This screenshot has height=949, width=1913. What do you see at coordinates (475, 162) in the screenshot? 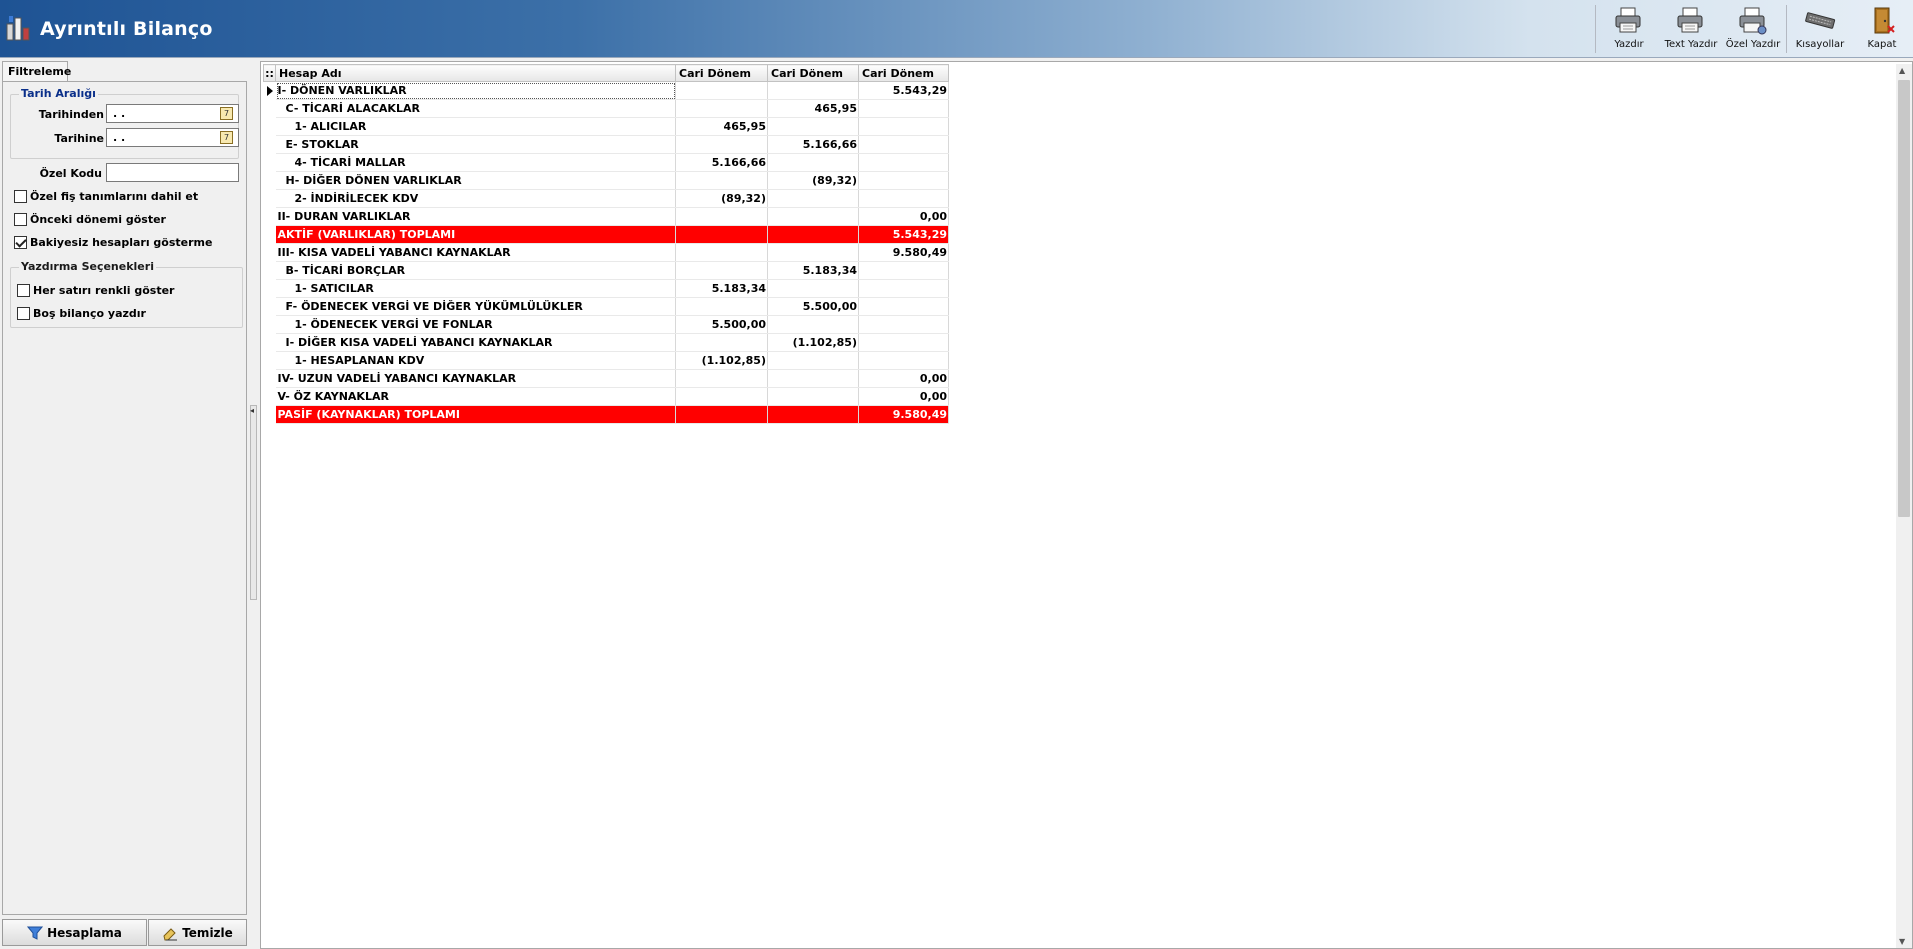
I see `cell-account-name: 4- TİCARİ MALLAR` at bounding box center [475, 162].